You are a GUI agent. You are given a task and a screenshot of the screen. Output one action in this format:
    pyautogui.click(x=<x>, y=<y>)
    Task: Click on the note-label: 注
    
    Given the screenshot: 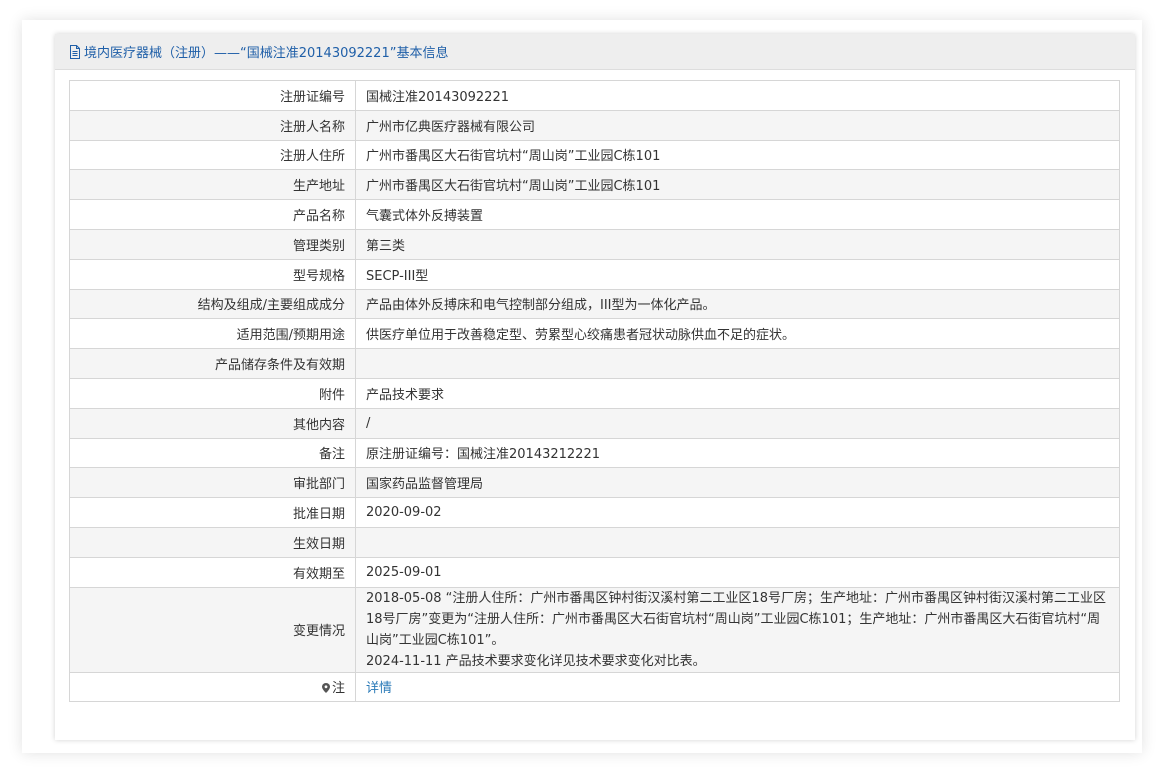 What is the action you would take?
    pyautogui.click(x=338, y=689)
    